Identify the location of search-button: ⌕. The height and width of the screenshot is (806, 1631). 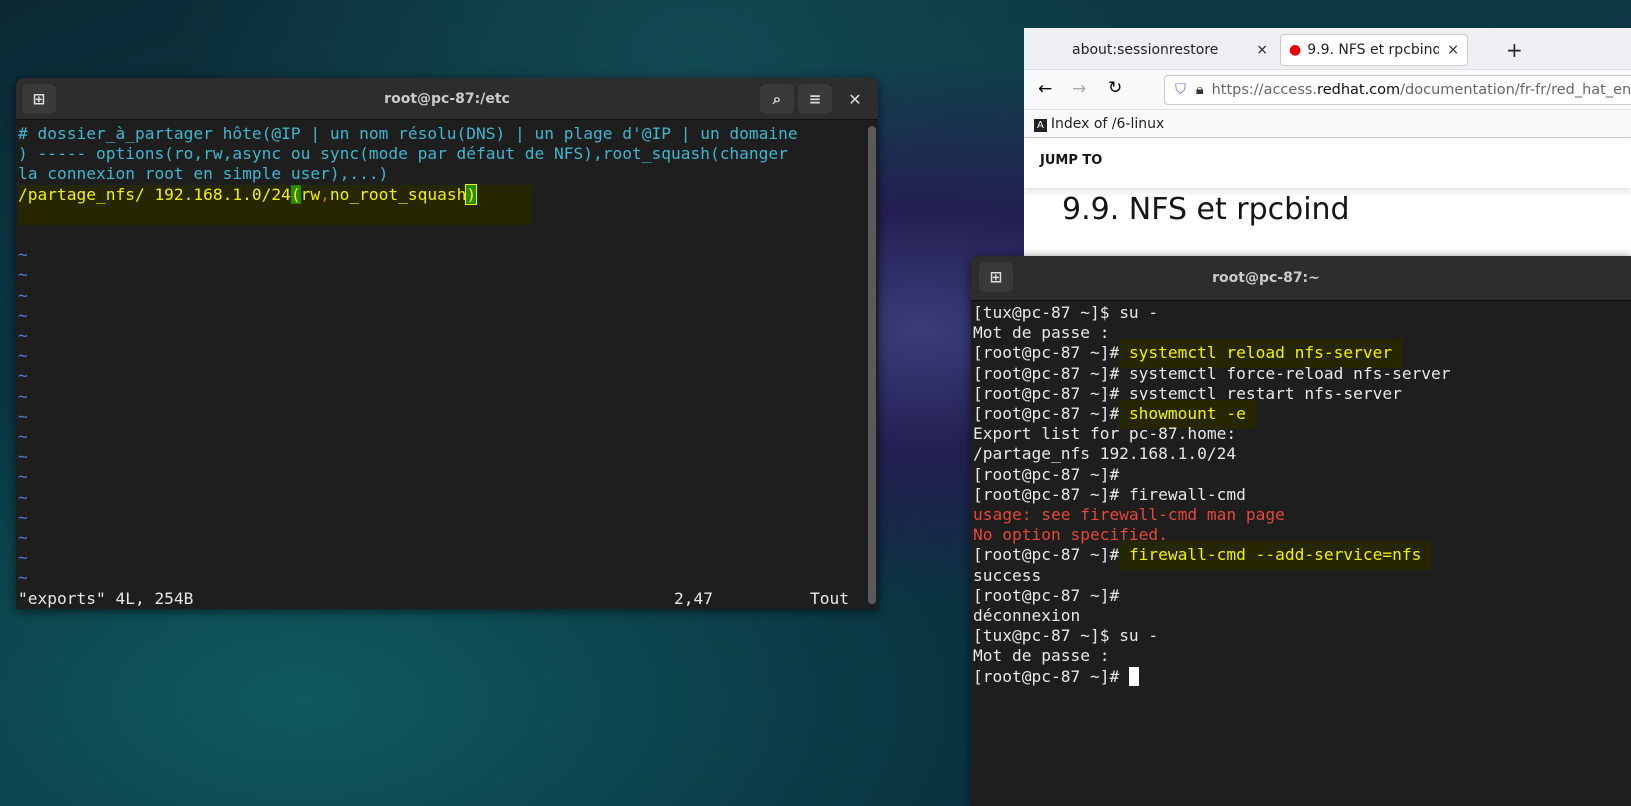
(777, 99).